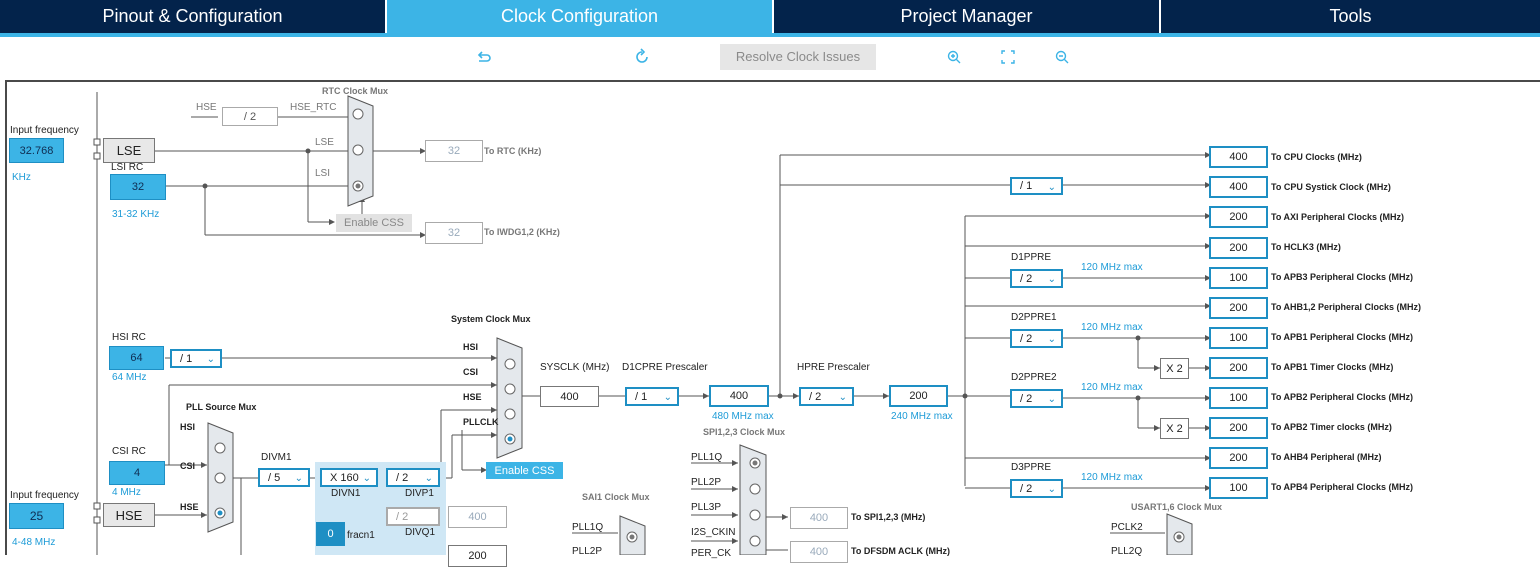  What do you see at coordinates (126, 492) in the screenshot?
I see `csi-mhz-label: 4 MHz` at bounding box center [126, 492].